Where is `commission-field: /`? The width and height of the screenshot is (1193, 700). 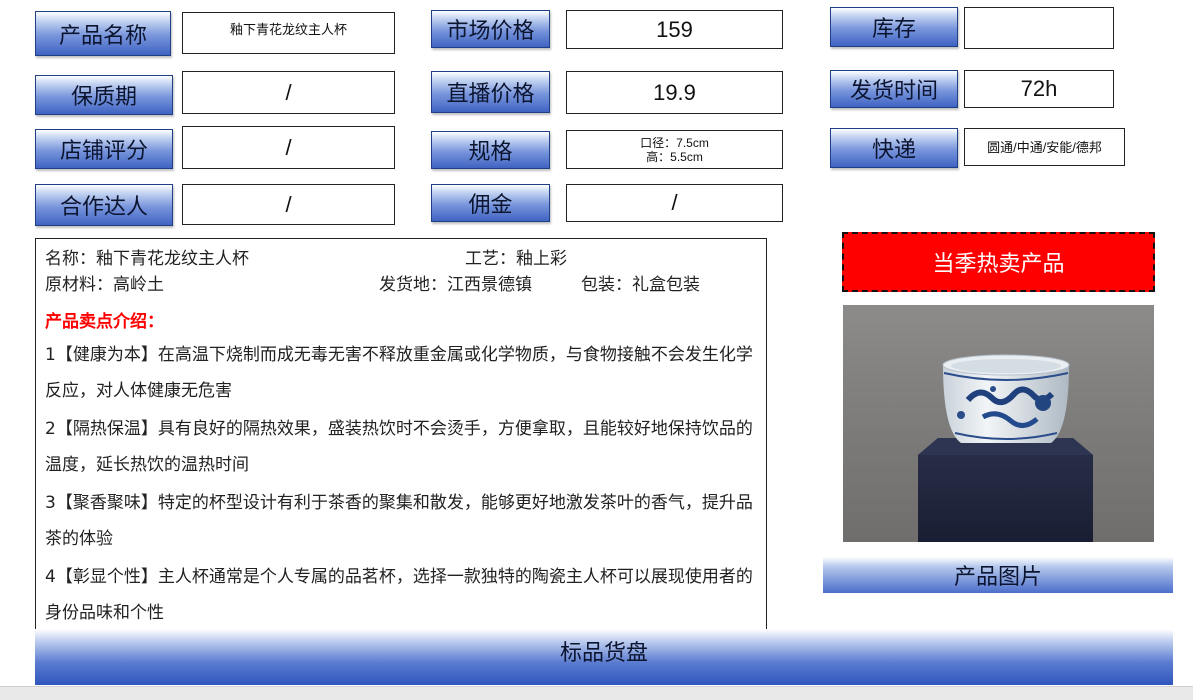
commission-field: / is located at coordinates (674, 203).